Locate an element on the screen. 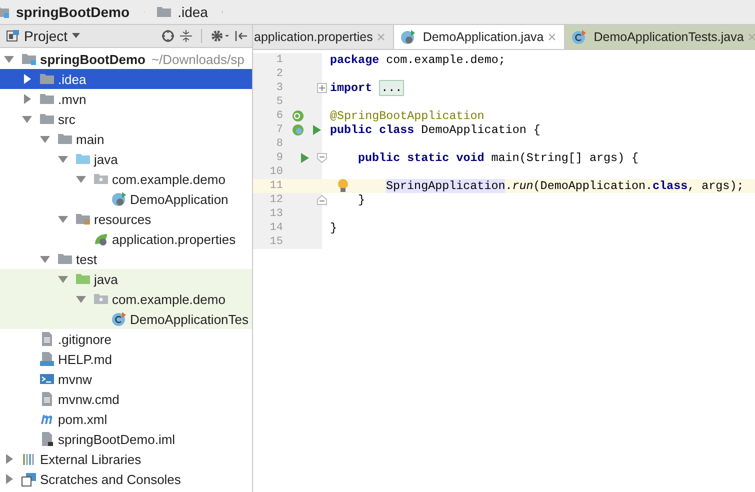 The image size is (755, 492). line-number: 2 is located at coordinates (279, 74).